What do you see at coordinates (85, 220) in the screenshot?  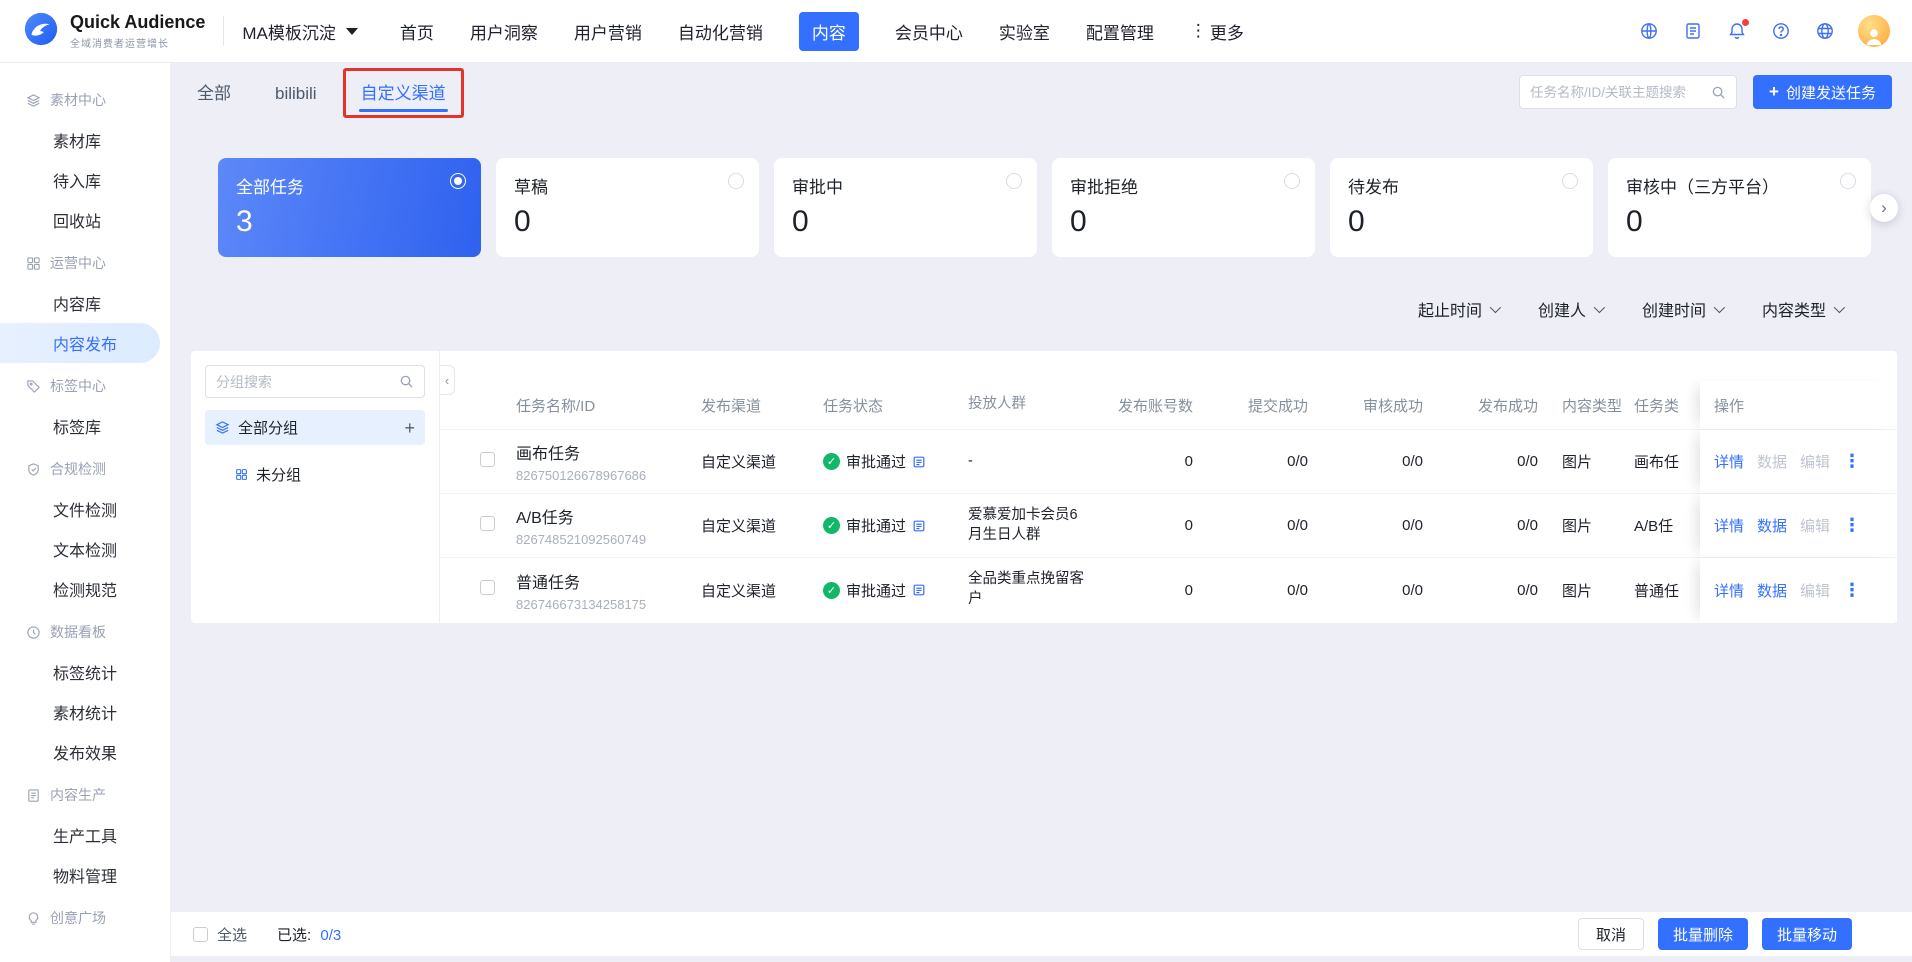 I see `sidebar-item-recycle-bin: 回收站` at bounding box center [85, 220].